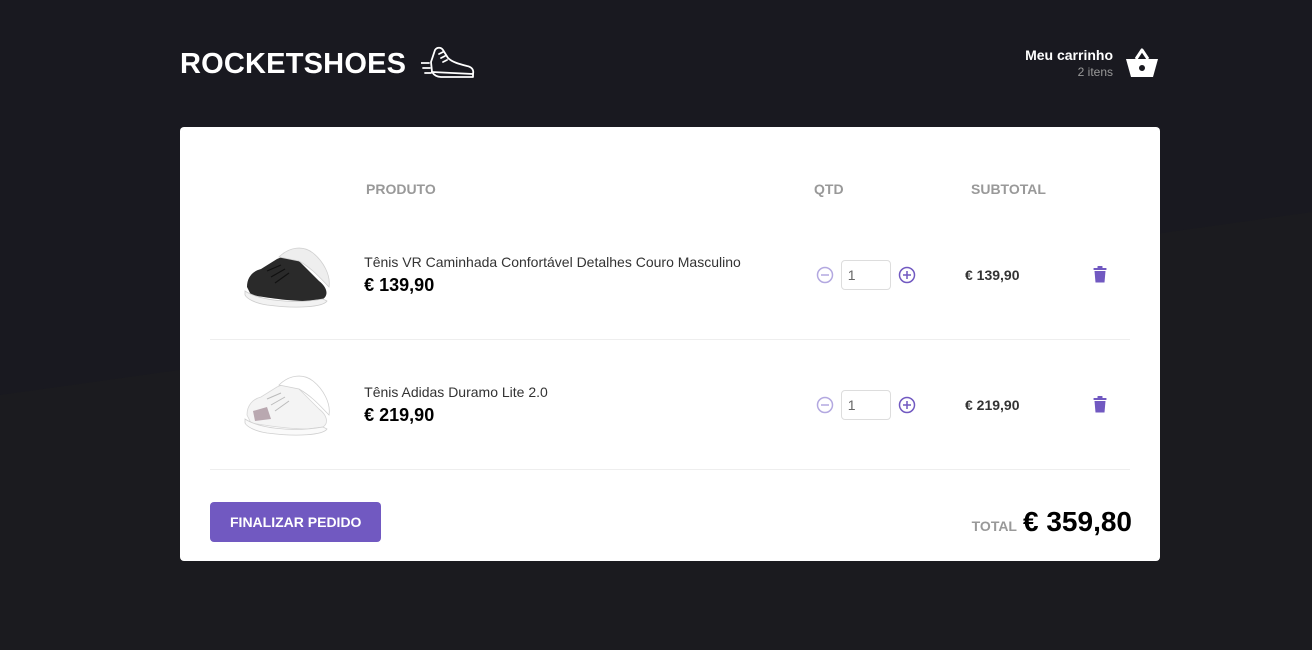 The image size is (1312, 650). What do you see at coordinates (1008, 188) in the screenshot?
I see `column-header-subtotal: SUBTOTAL` at bounding box center [1008, 188].